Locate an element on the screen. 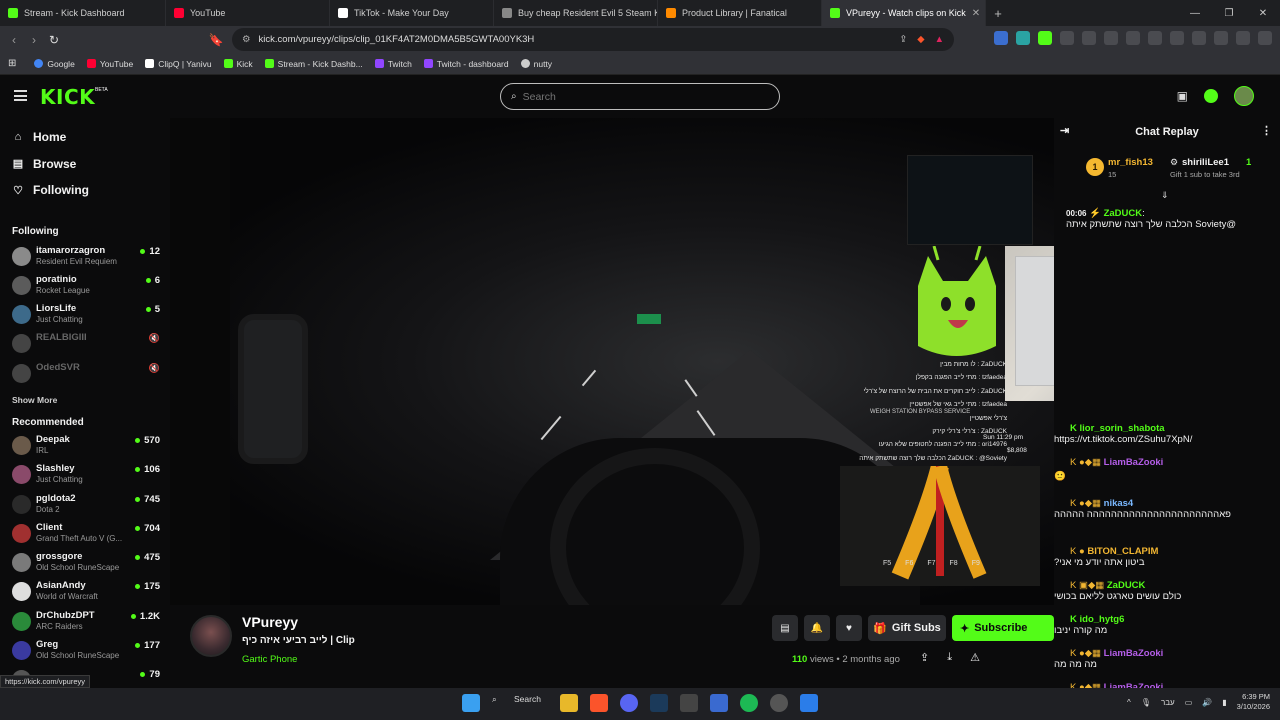 The height and width of the screenshot is (720, 1280). tab-fanatical: Product Library | Fanatical is located at coordinates (740, 13).